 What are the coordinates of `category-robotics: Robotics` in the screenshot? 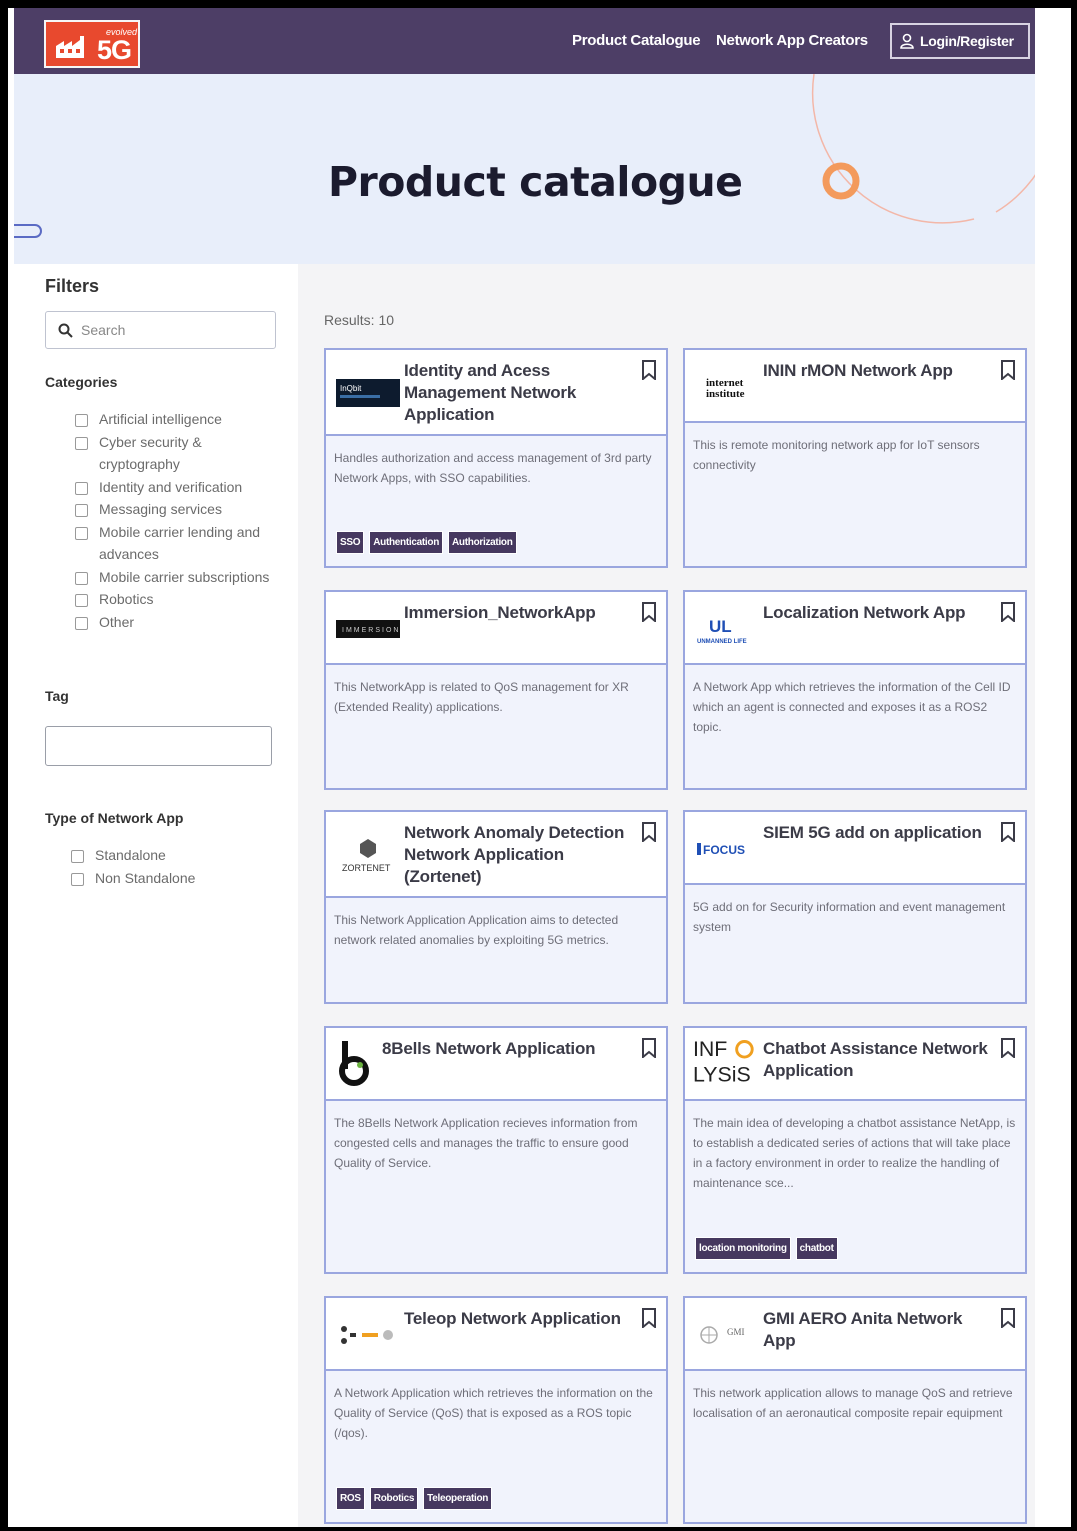 It's located at (172, 599).